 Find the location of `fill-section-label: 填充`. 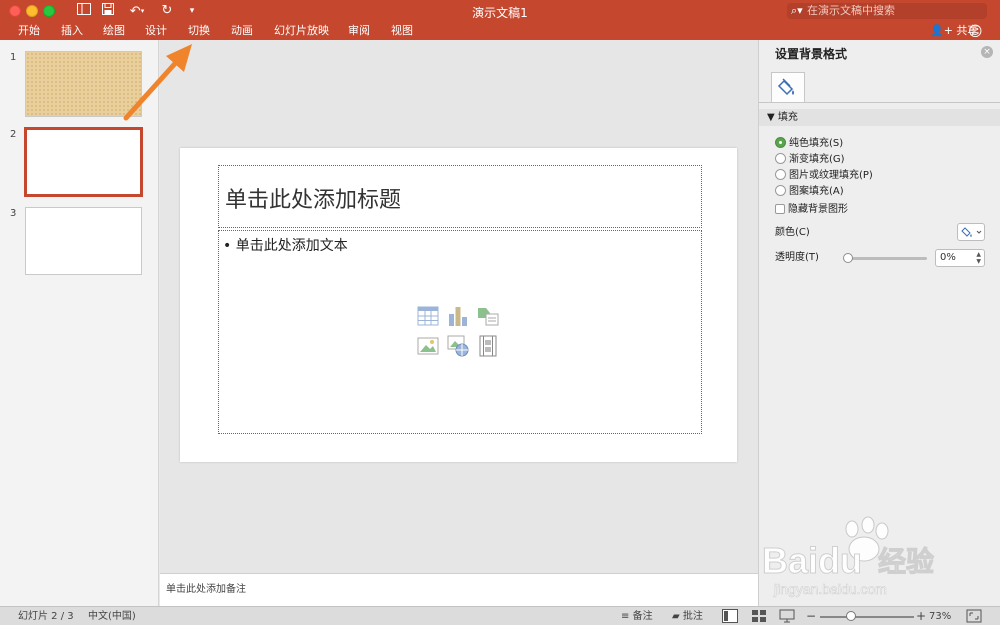

fill-section-label: 填充 is located at coordinates (787, 117).